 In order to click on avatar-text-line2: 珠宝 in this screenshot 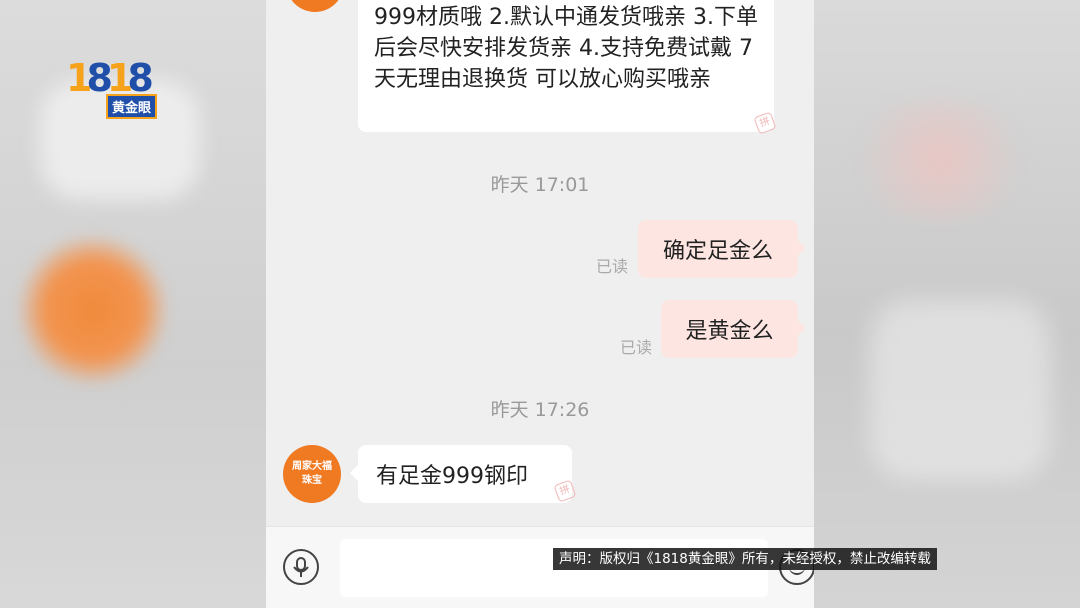, I will do `click(312, 480)`.